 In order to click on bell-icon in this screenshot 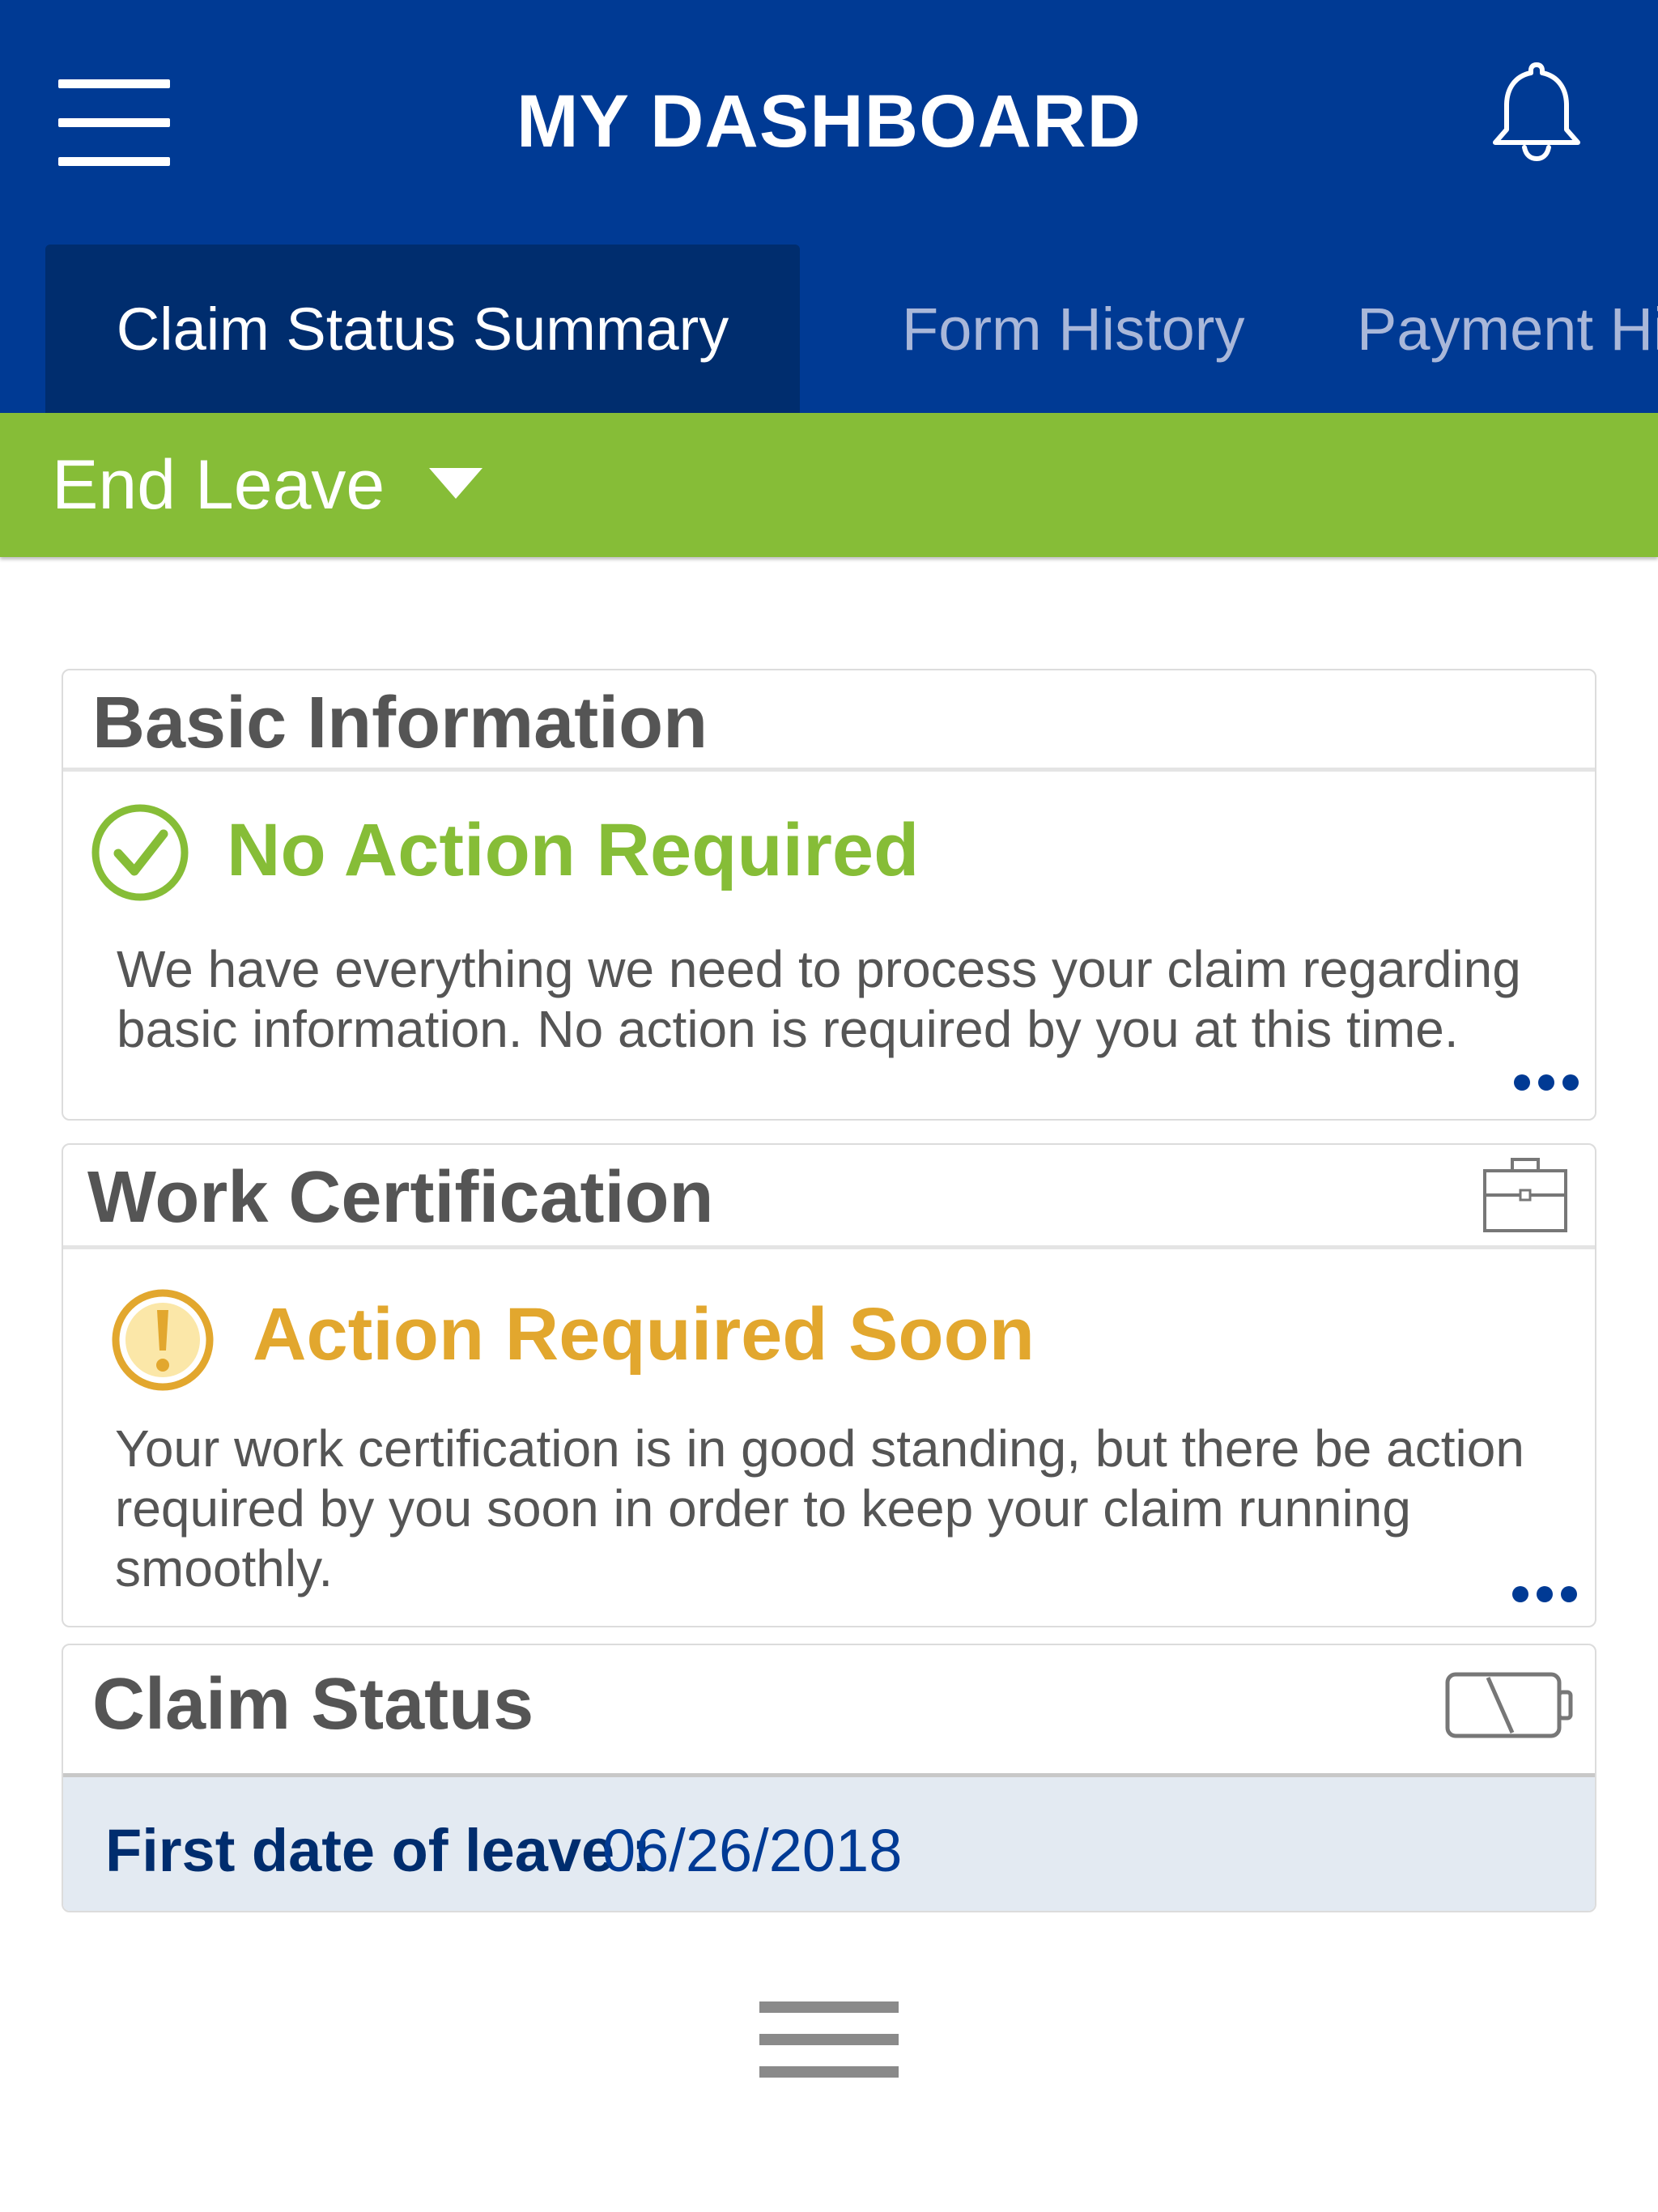, I will do `click(1536, 111)`.